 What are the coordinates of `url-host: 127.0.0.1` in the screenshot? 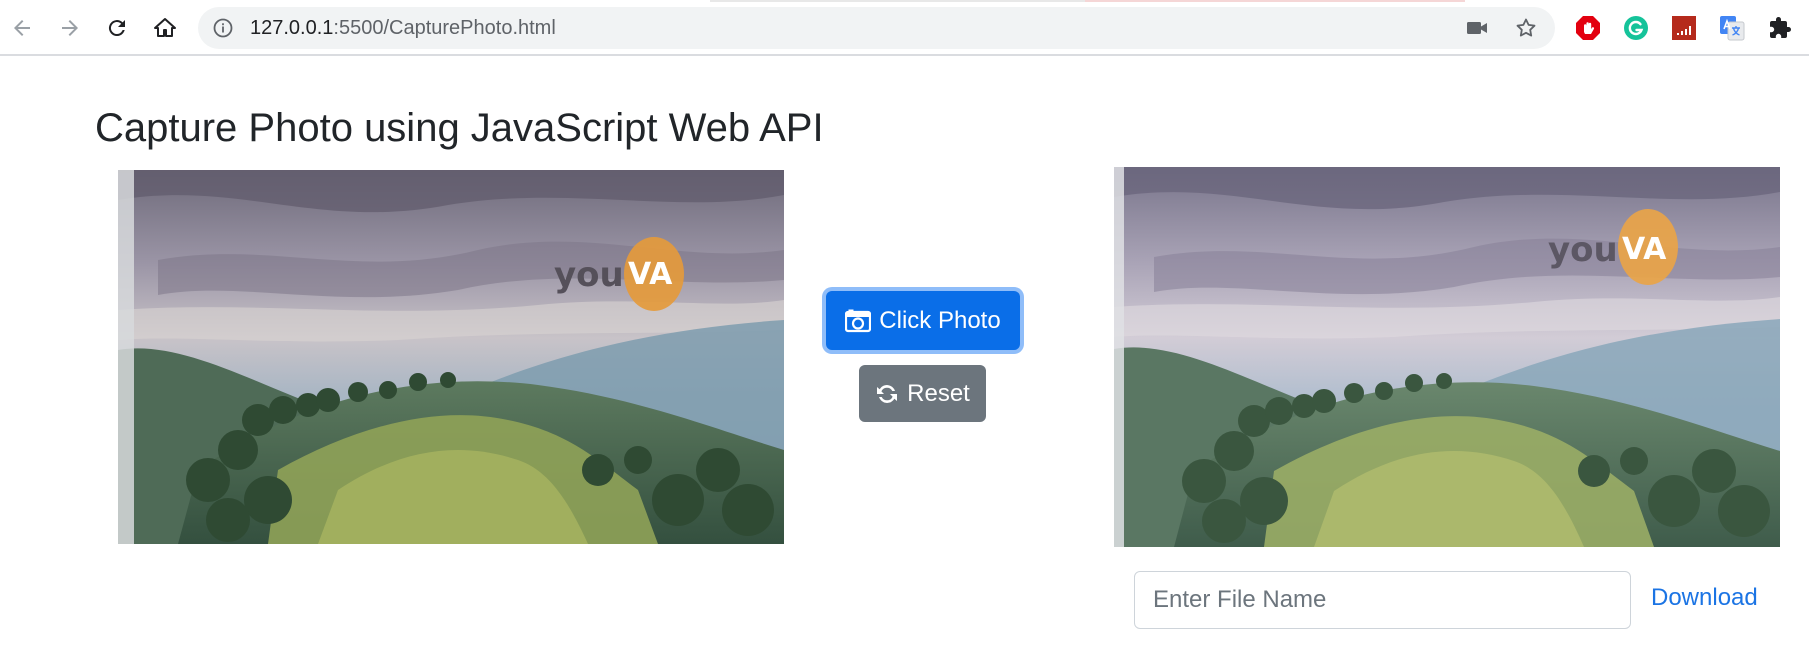 It's located at (292, 28).